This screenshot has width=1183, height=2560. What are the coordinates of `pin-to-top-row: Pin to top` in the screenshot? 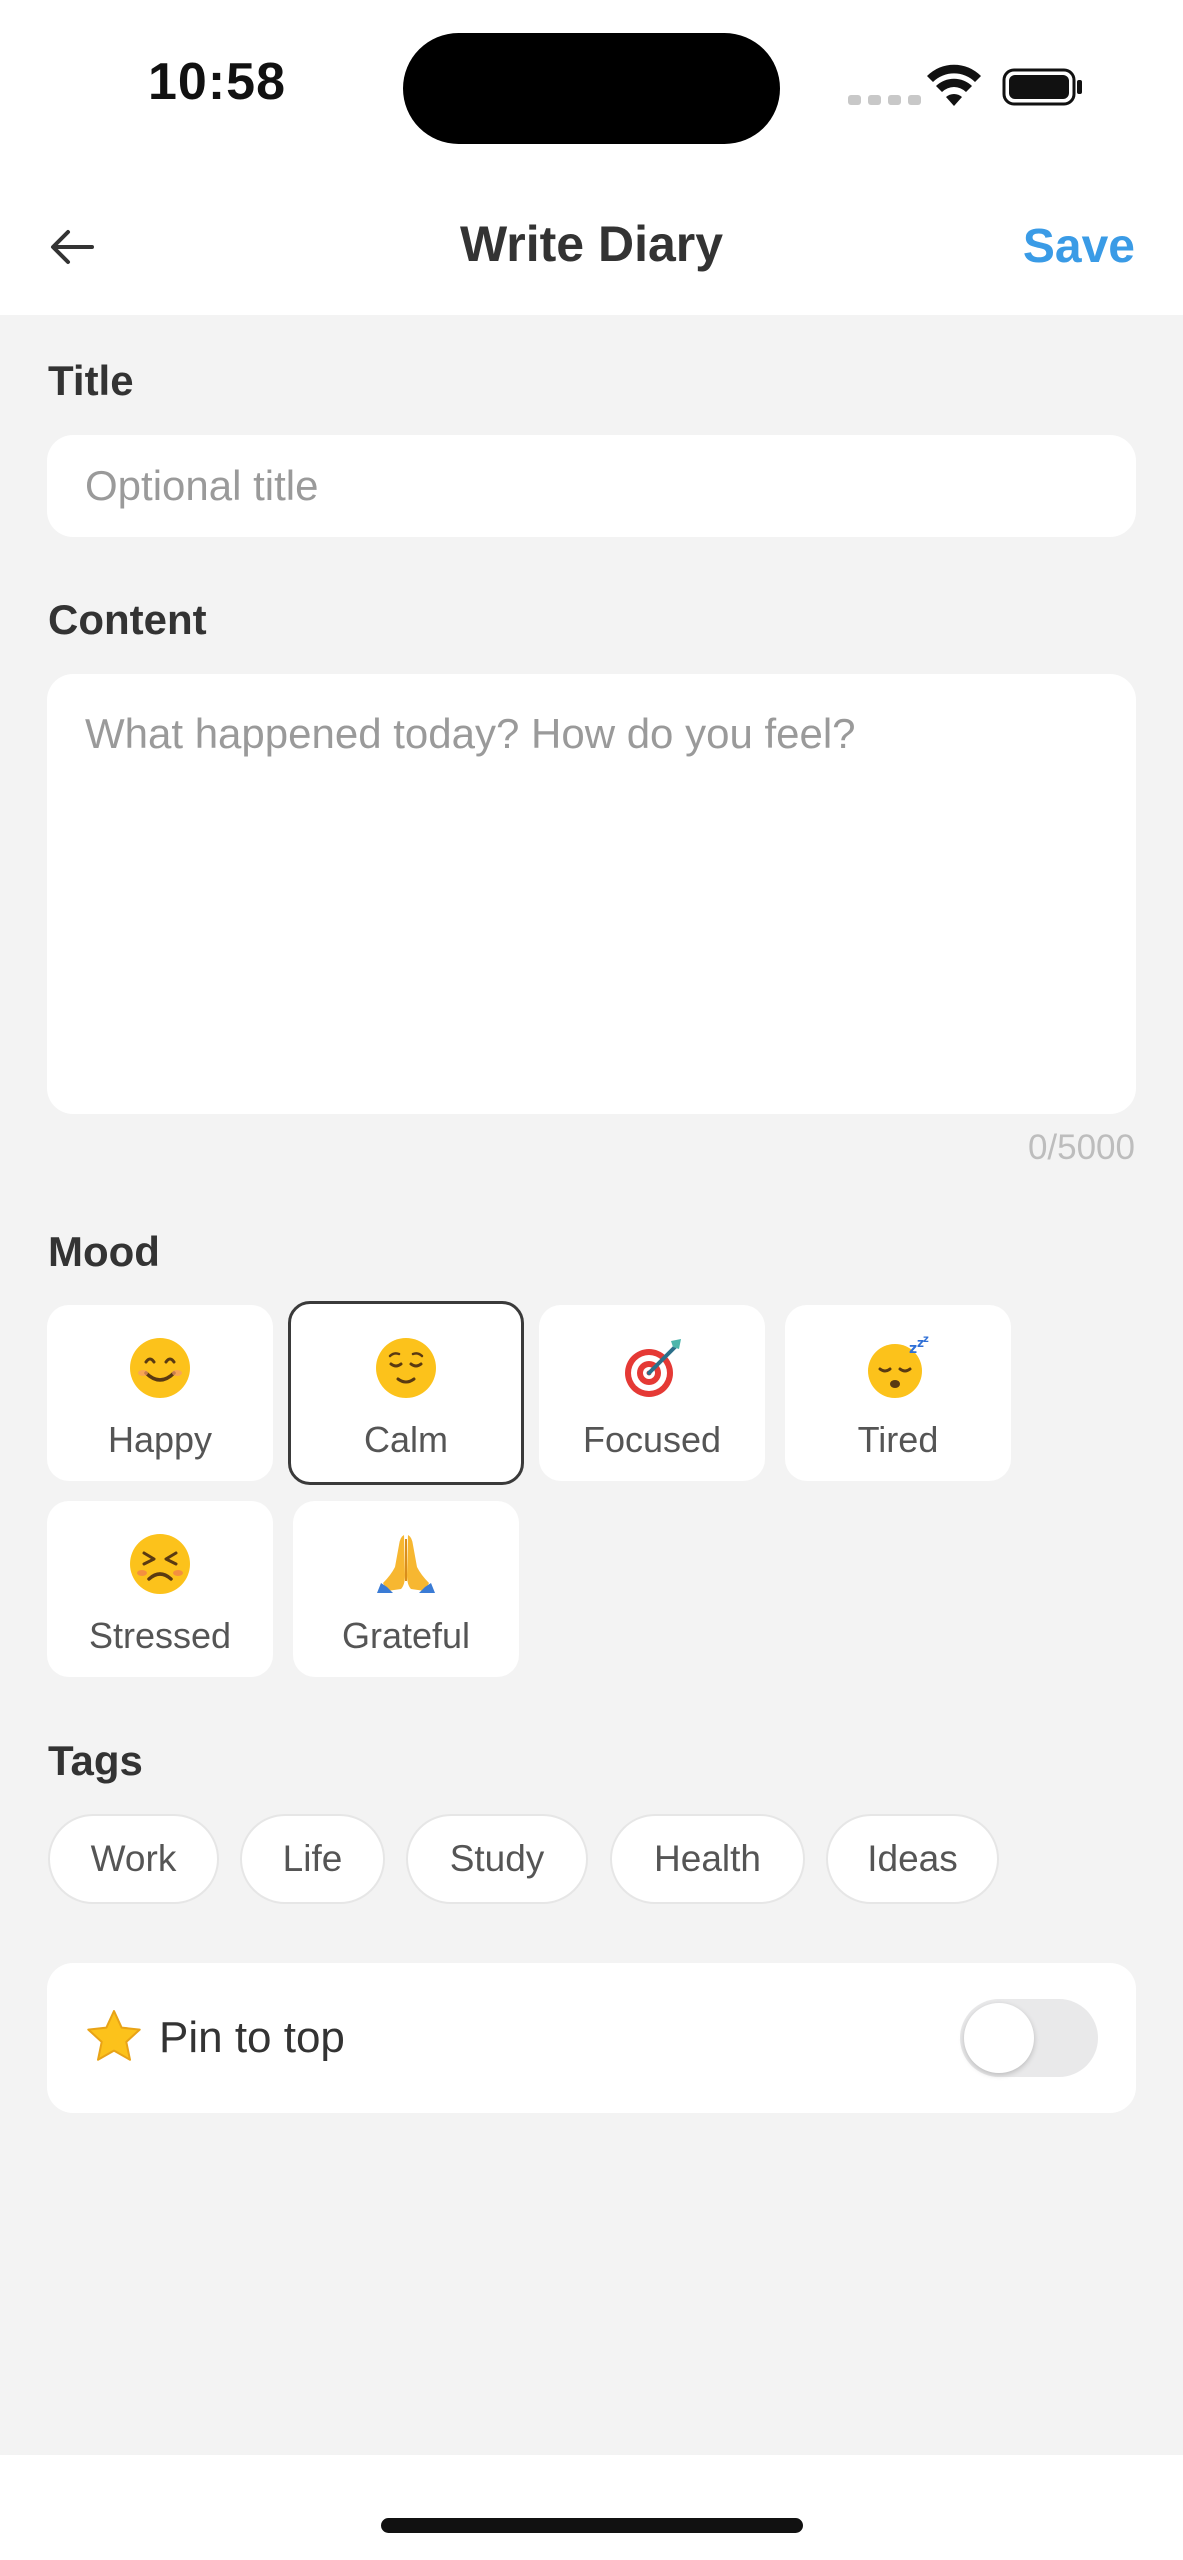 It's located at (591, 2038).